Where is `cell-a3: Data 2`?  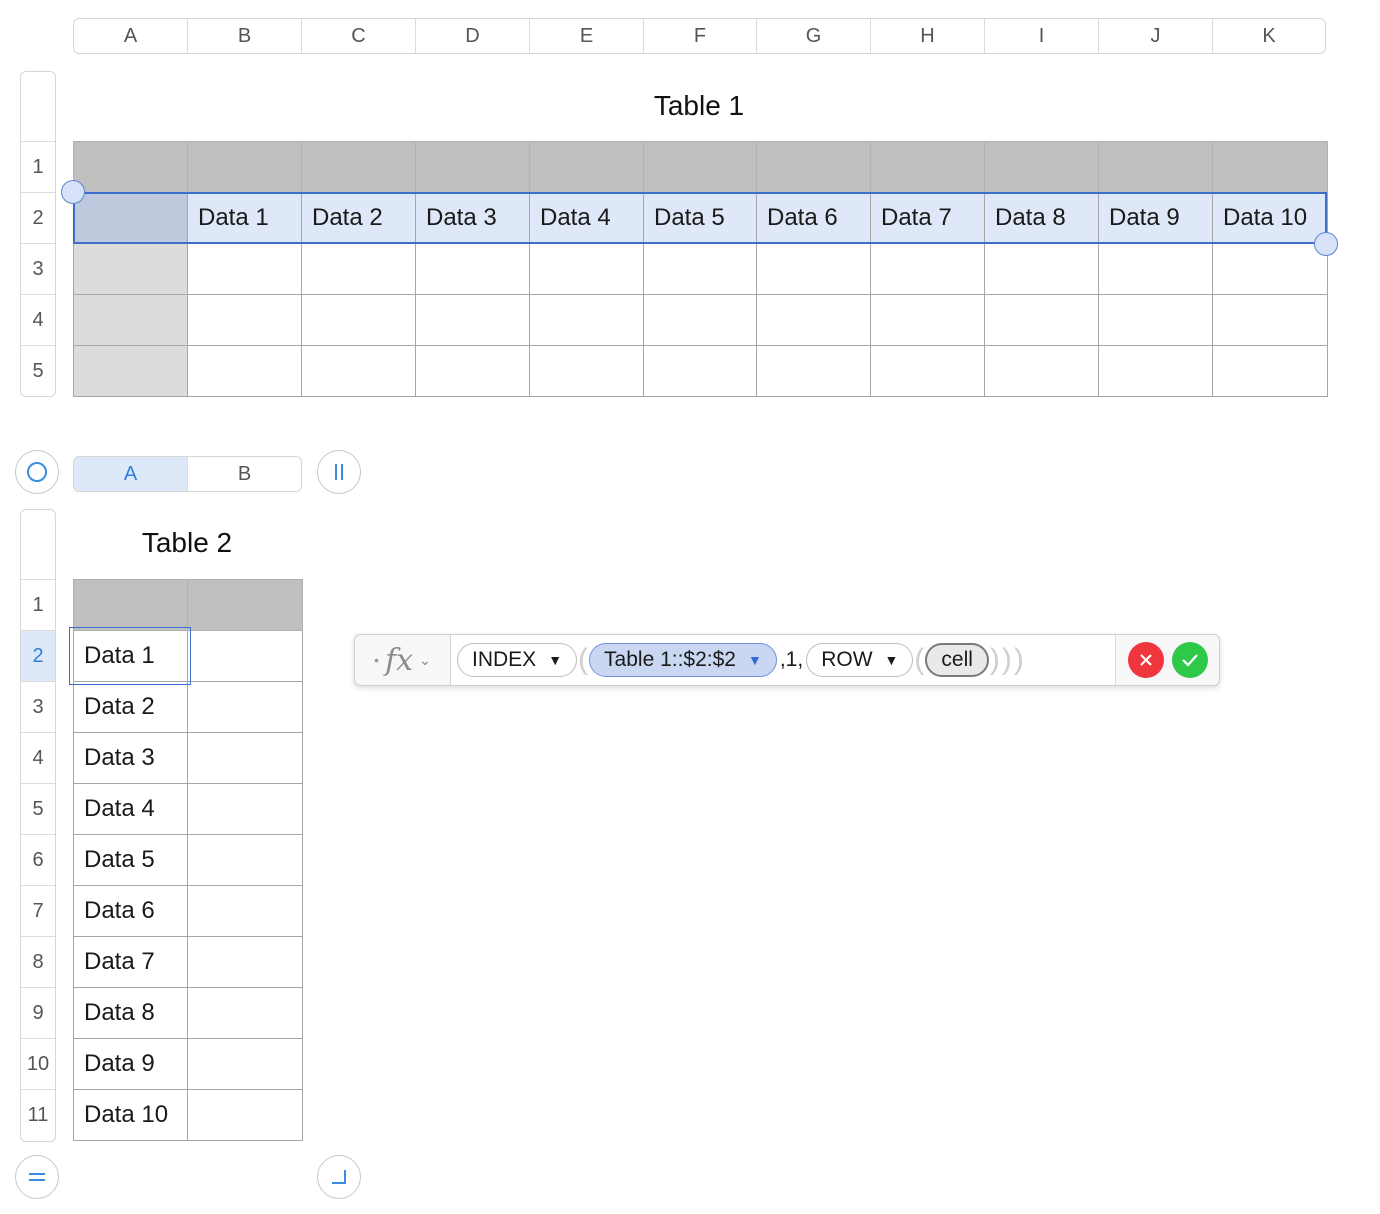
cell-a3: Data 2 is located at coordinates (130, 707).